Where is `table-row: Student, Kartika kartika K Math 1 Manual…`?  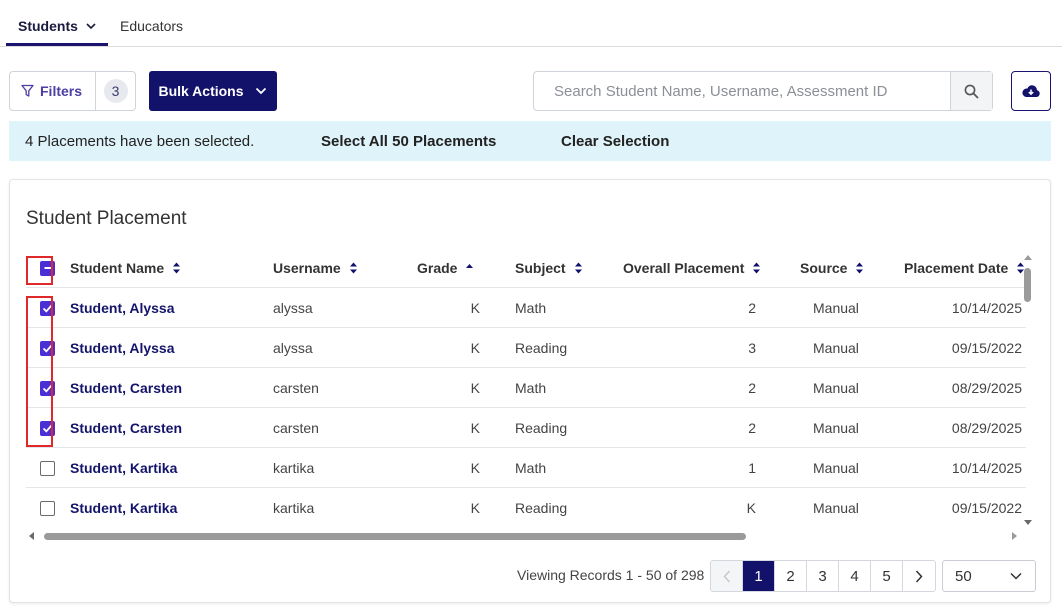 table-row: Student, Kartika kartika K Math 1 Manual… is located at coordinates (526, 468).